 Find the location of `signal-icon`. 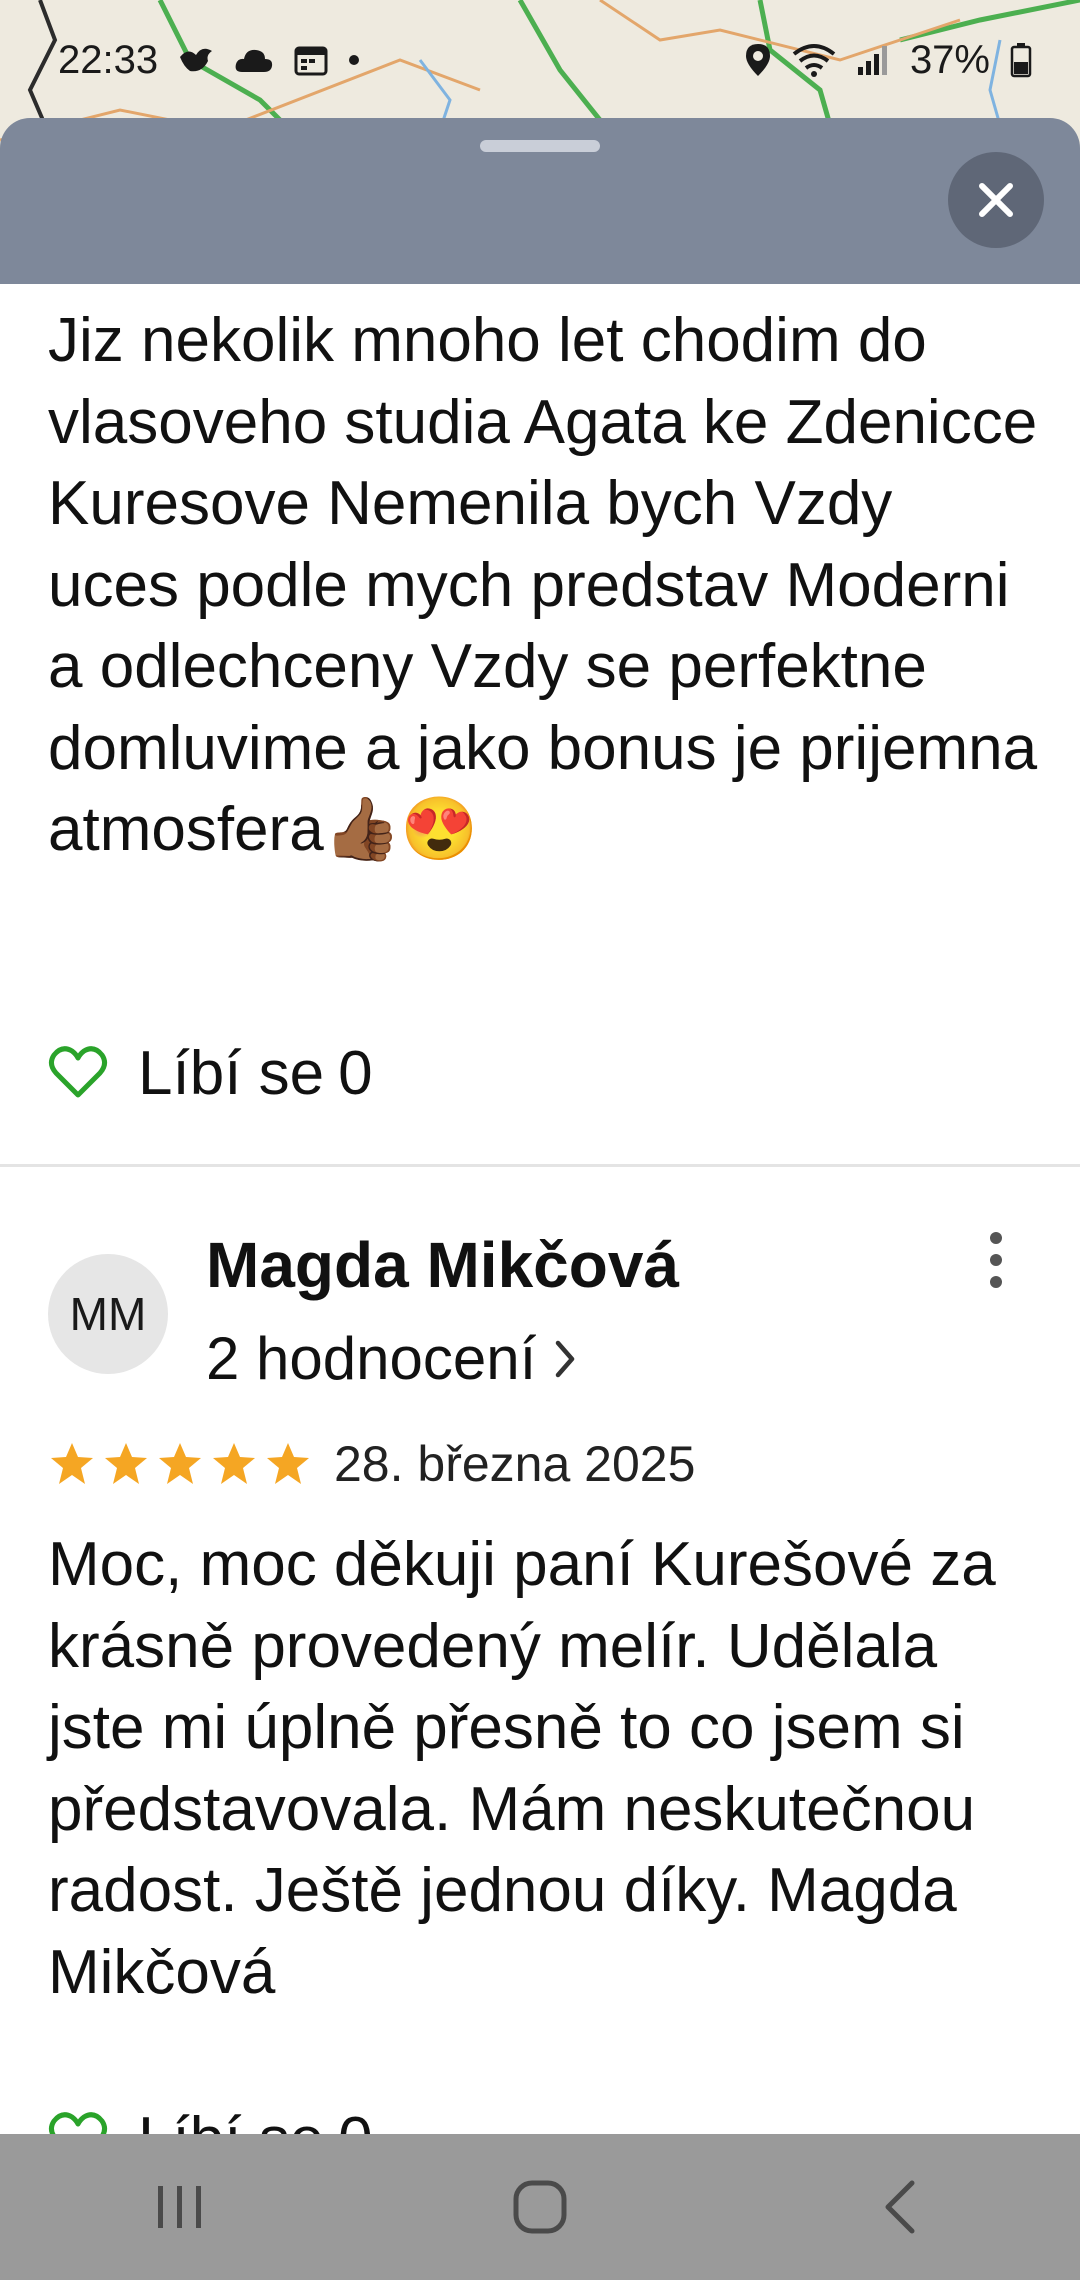

signal-icon is located at coordinates (873, 60).